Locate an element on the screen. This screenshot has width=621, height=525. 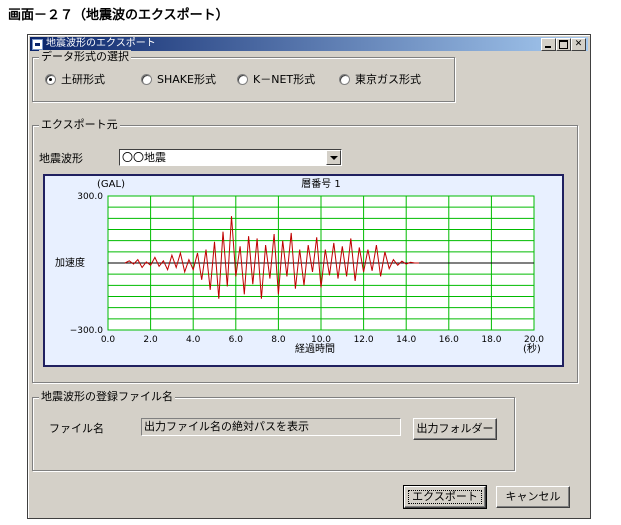
file-name-label: ファイル名 is located at coordinates (76, 428).